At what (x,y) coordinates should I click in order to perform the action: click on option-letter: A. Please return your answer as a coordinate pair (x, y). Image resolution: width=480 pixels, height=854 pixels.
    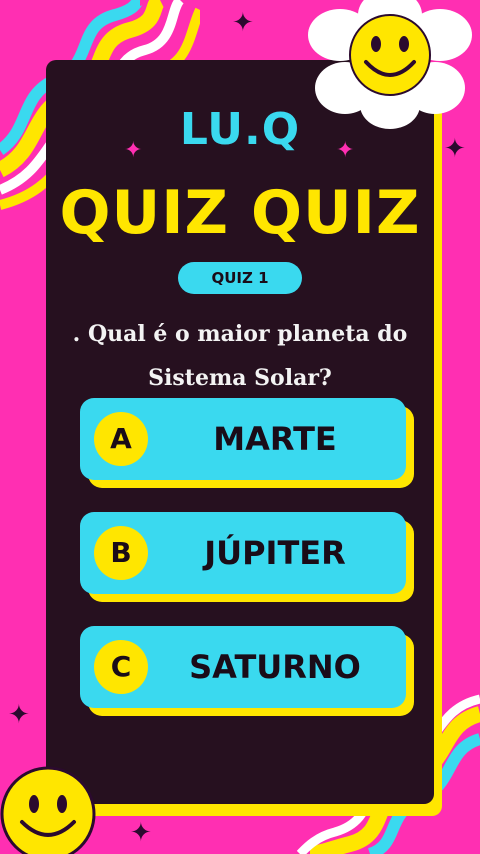
    Looking at the image, I should click on (121, 439).